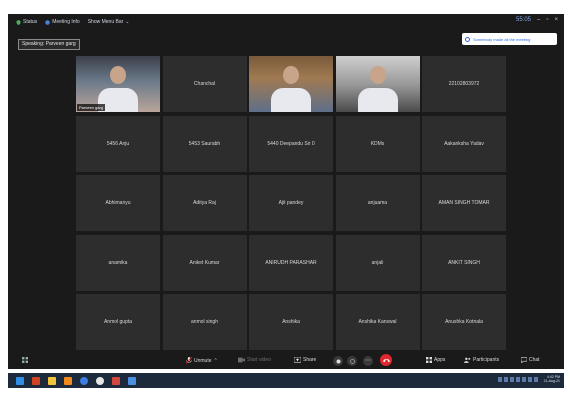 This screenshot has height=396, width=570. I want to click on chat-button: Chat, so click(530, 360).